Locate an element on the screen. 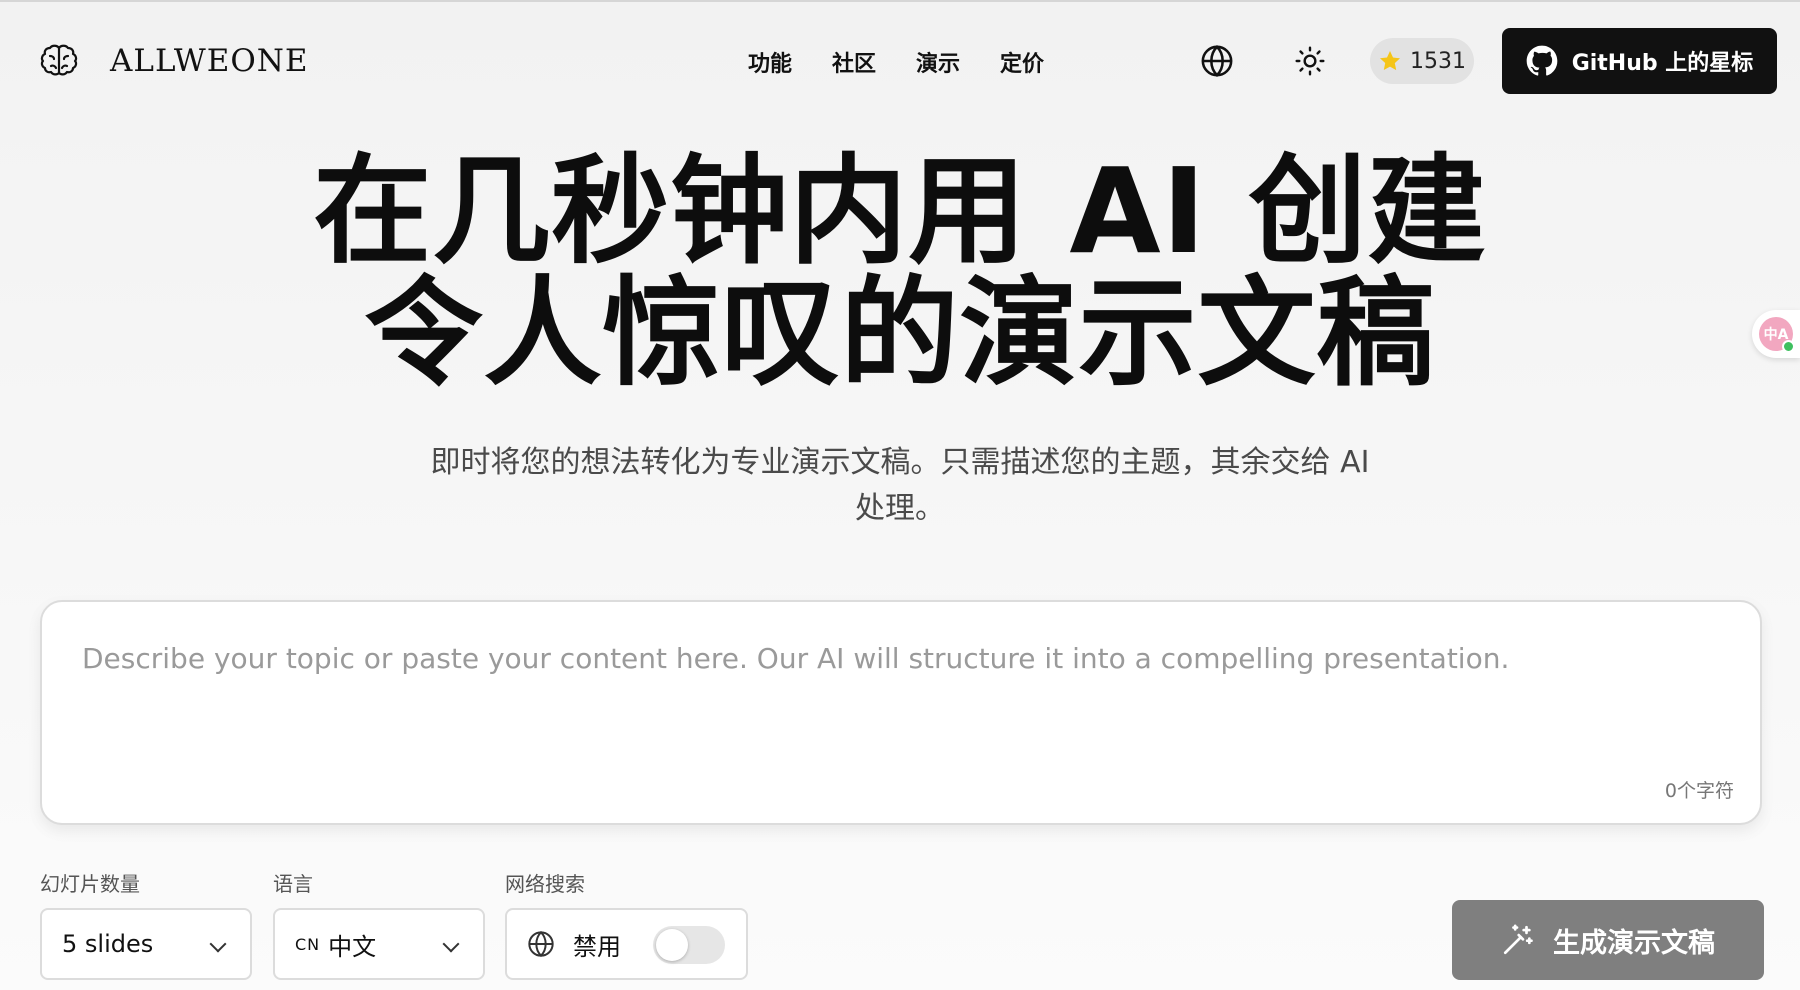  toggle-knob is located at coordinates (672, 945).